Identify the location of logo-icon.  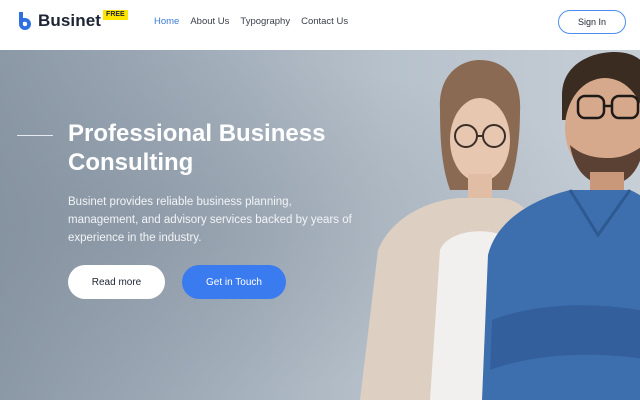
(25, 21).